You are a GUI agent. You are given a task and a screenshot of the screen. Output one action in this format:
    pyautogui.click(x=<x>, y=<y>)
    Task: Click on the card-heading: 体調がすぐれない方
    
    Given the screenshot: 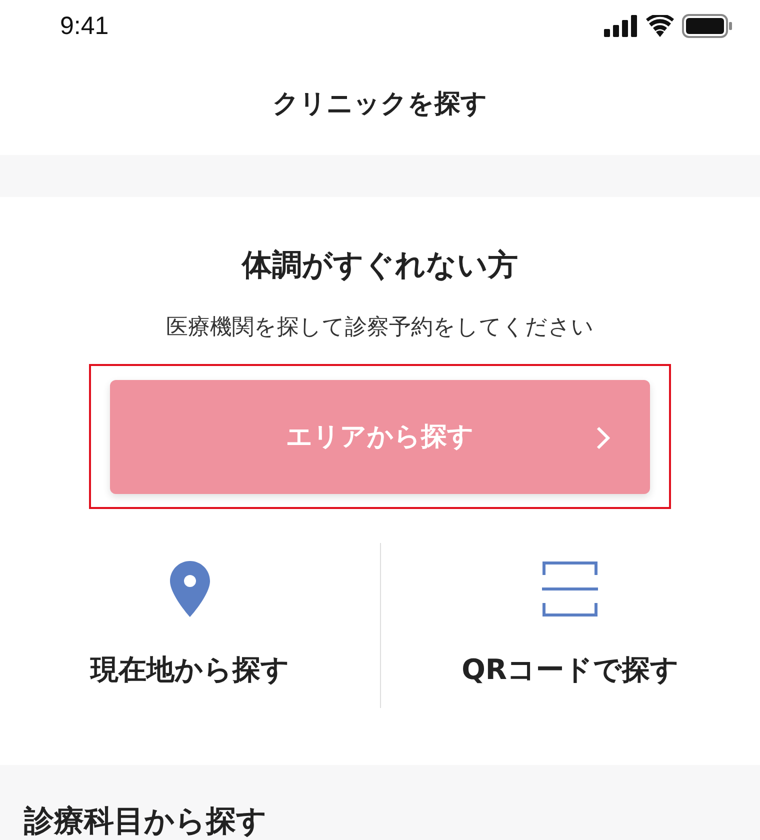 What is the action you would take?
    pyautogui.click(x=380, y=266)
    